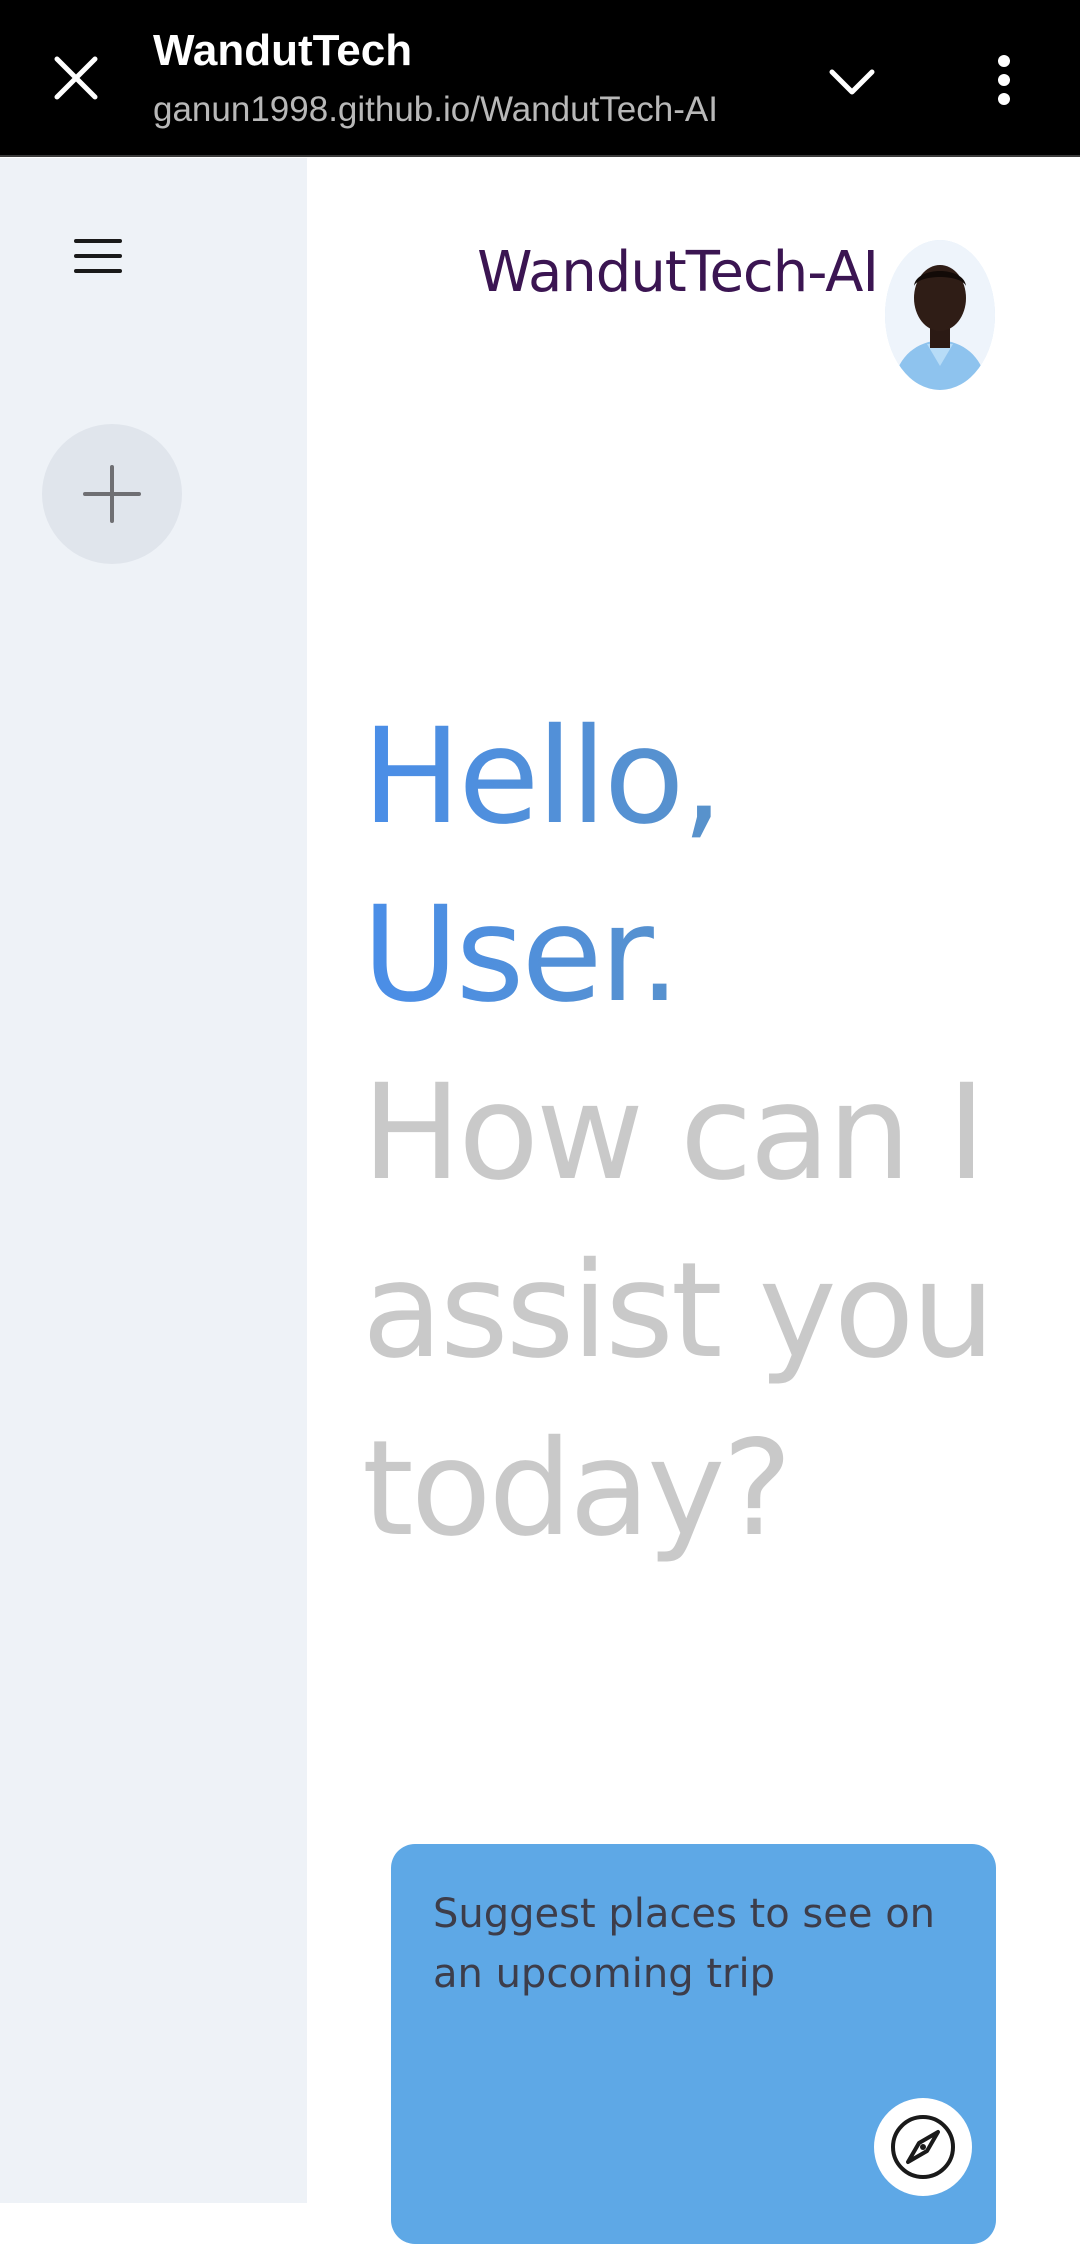 The height and width of the screenshot is (2244, 1080). Describe the element at coordinates (1004, 80) in the screenshot. I see `more-options-icon` at that location.